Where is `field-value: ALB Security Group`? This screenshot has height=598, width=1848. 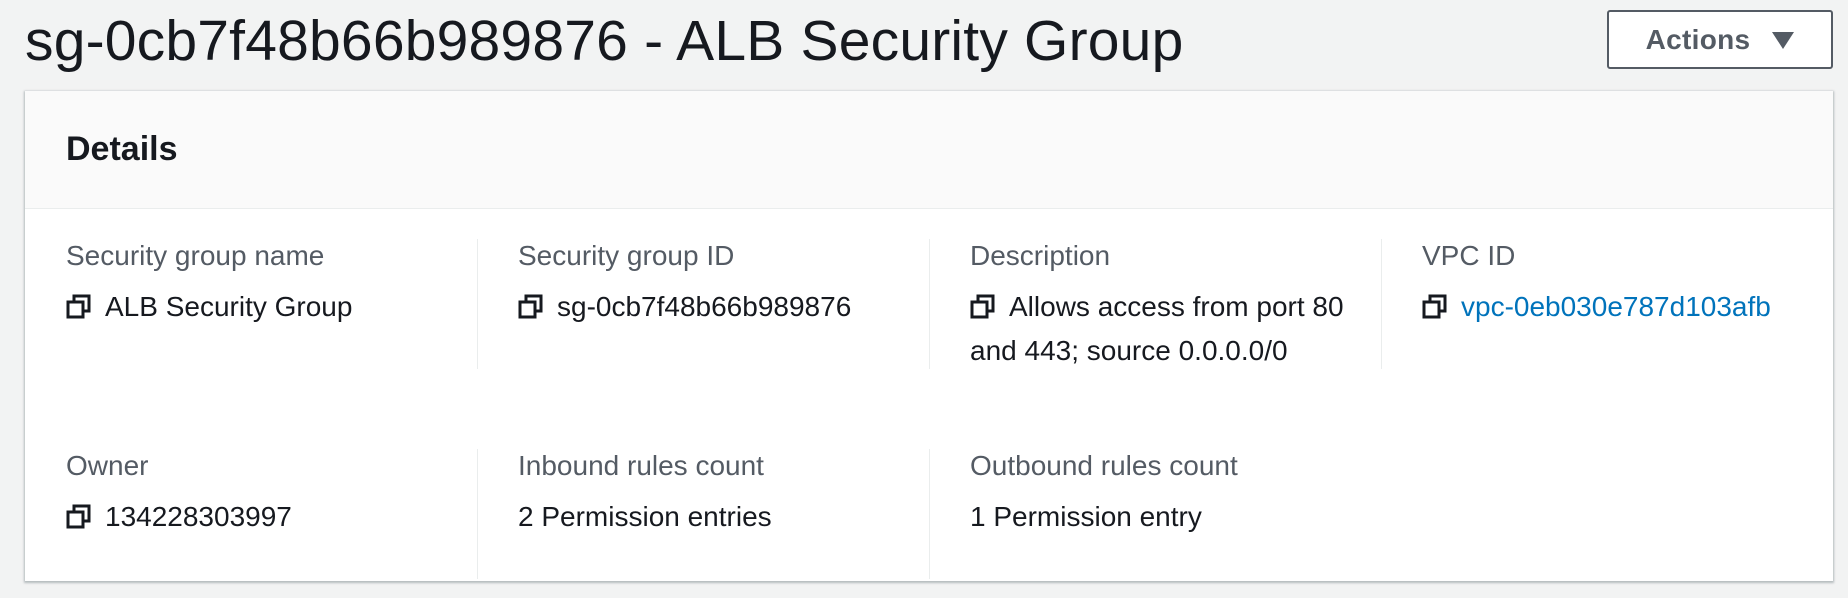
field-value: ALB Security Group is located at coordinates (261, 309).